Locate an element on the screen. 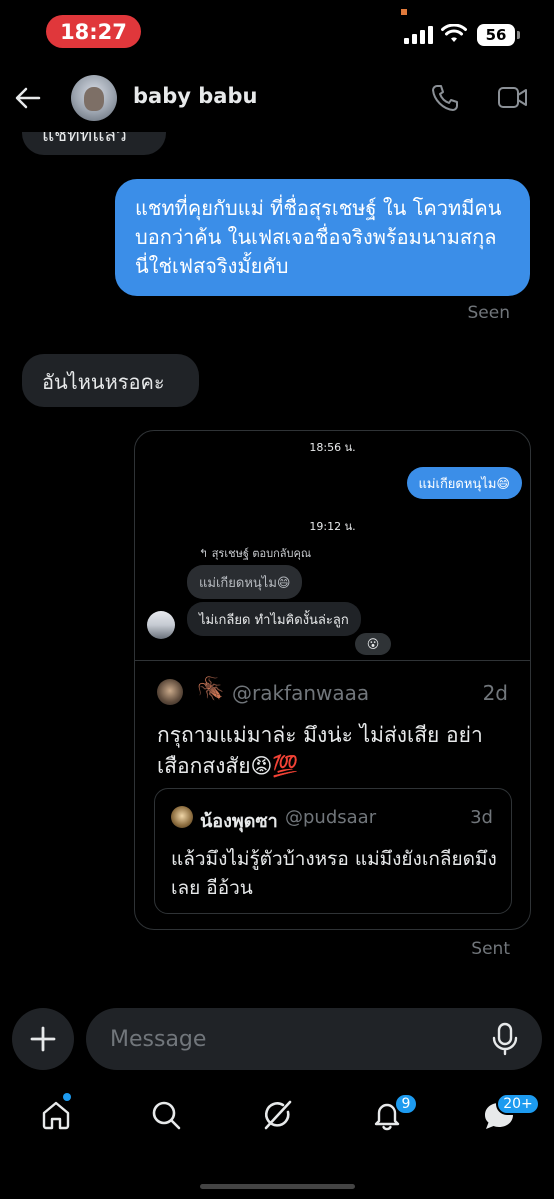  privacy-indicator-dot is located at coordinates (404, 12).